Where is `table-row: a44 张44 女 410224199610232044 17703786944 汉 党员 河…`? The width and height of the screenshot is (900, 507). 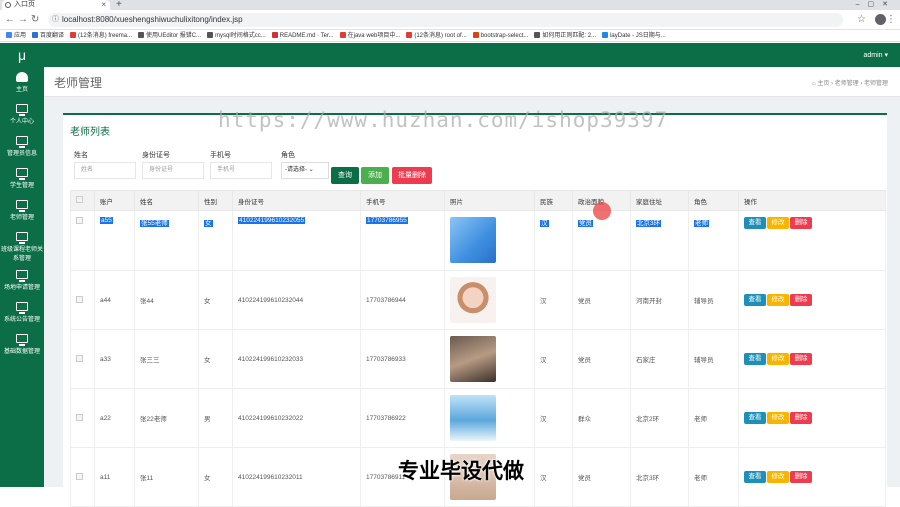 table-row: a44 张44 女 410224199610232044 17703786944 汉 党员 河… is located at coordinates (478, 300).